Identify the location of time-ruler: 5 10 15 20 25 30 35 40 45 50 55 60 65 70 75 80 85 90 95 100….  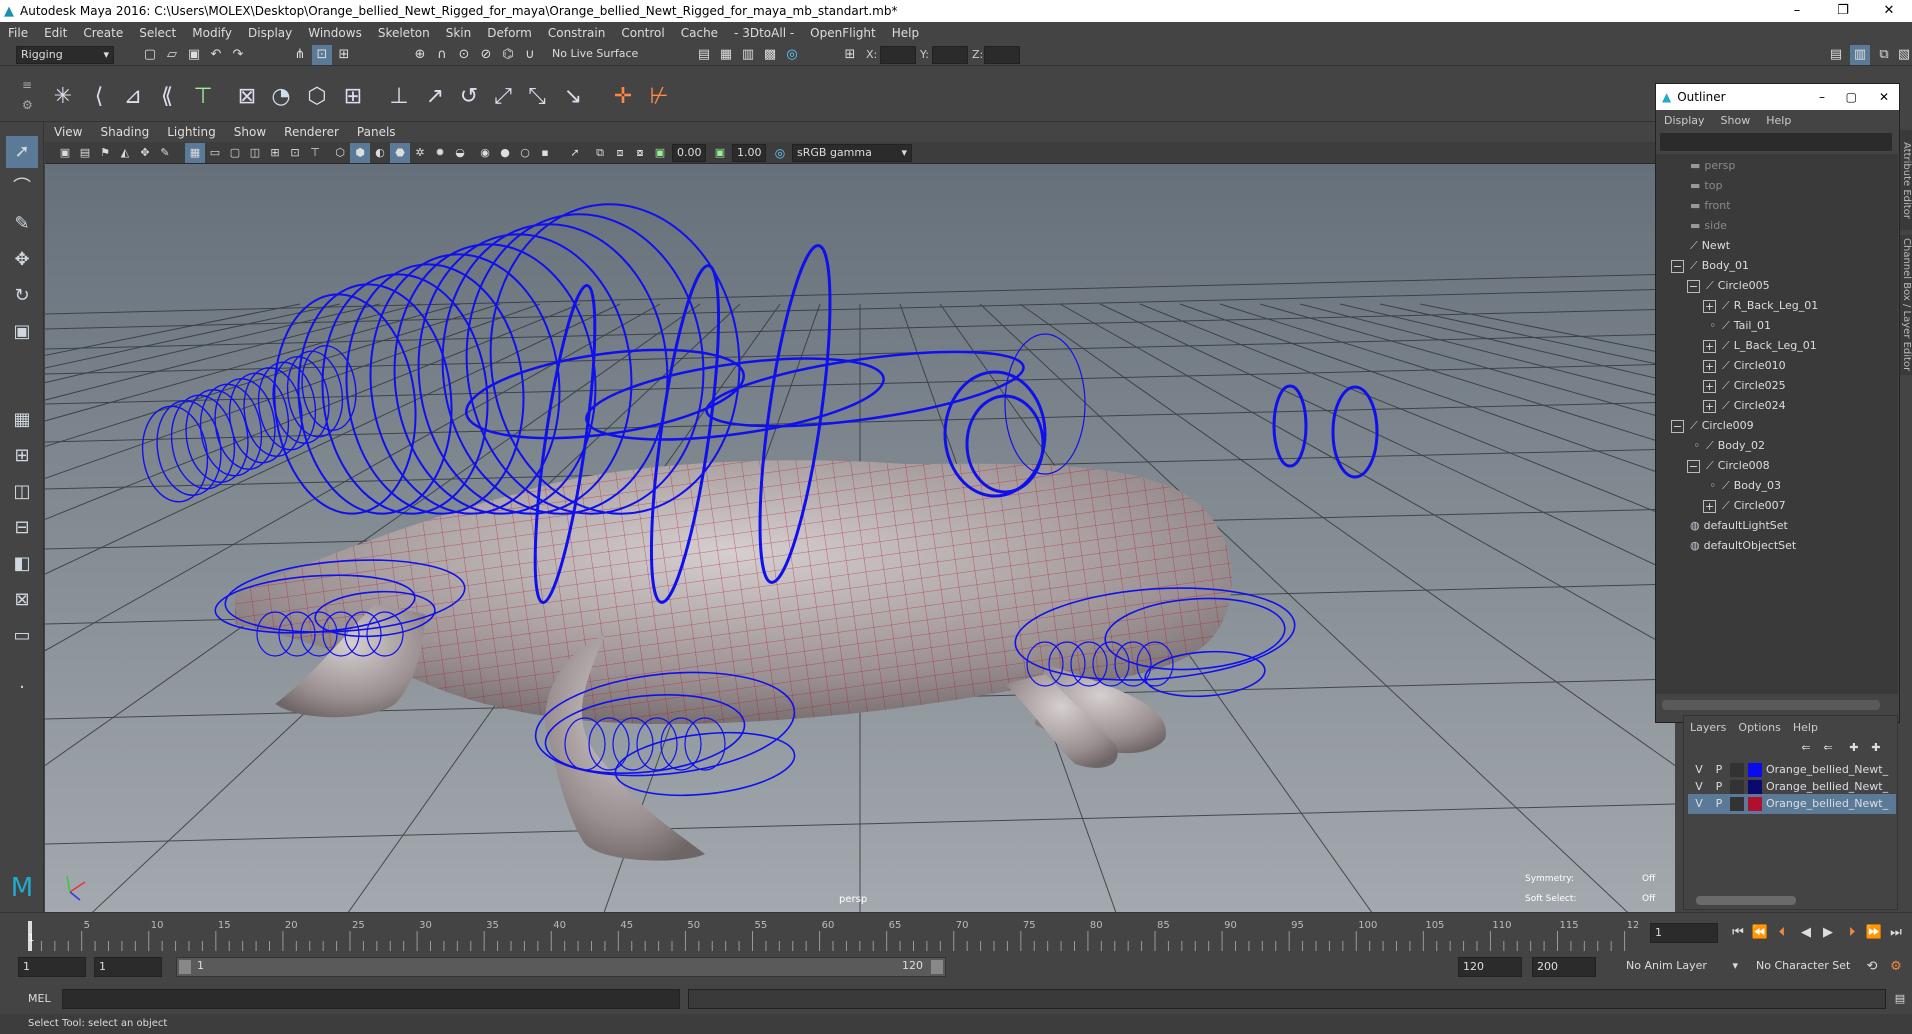
(833, 934).